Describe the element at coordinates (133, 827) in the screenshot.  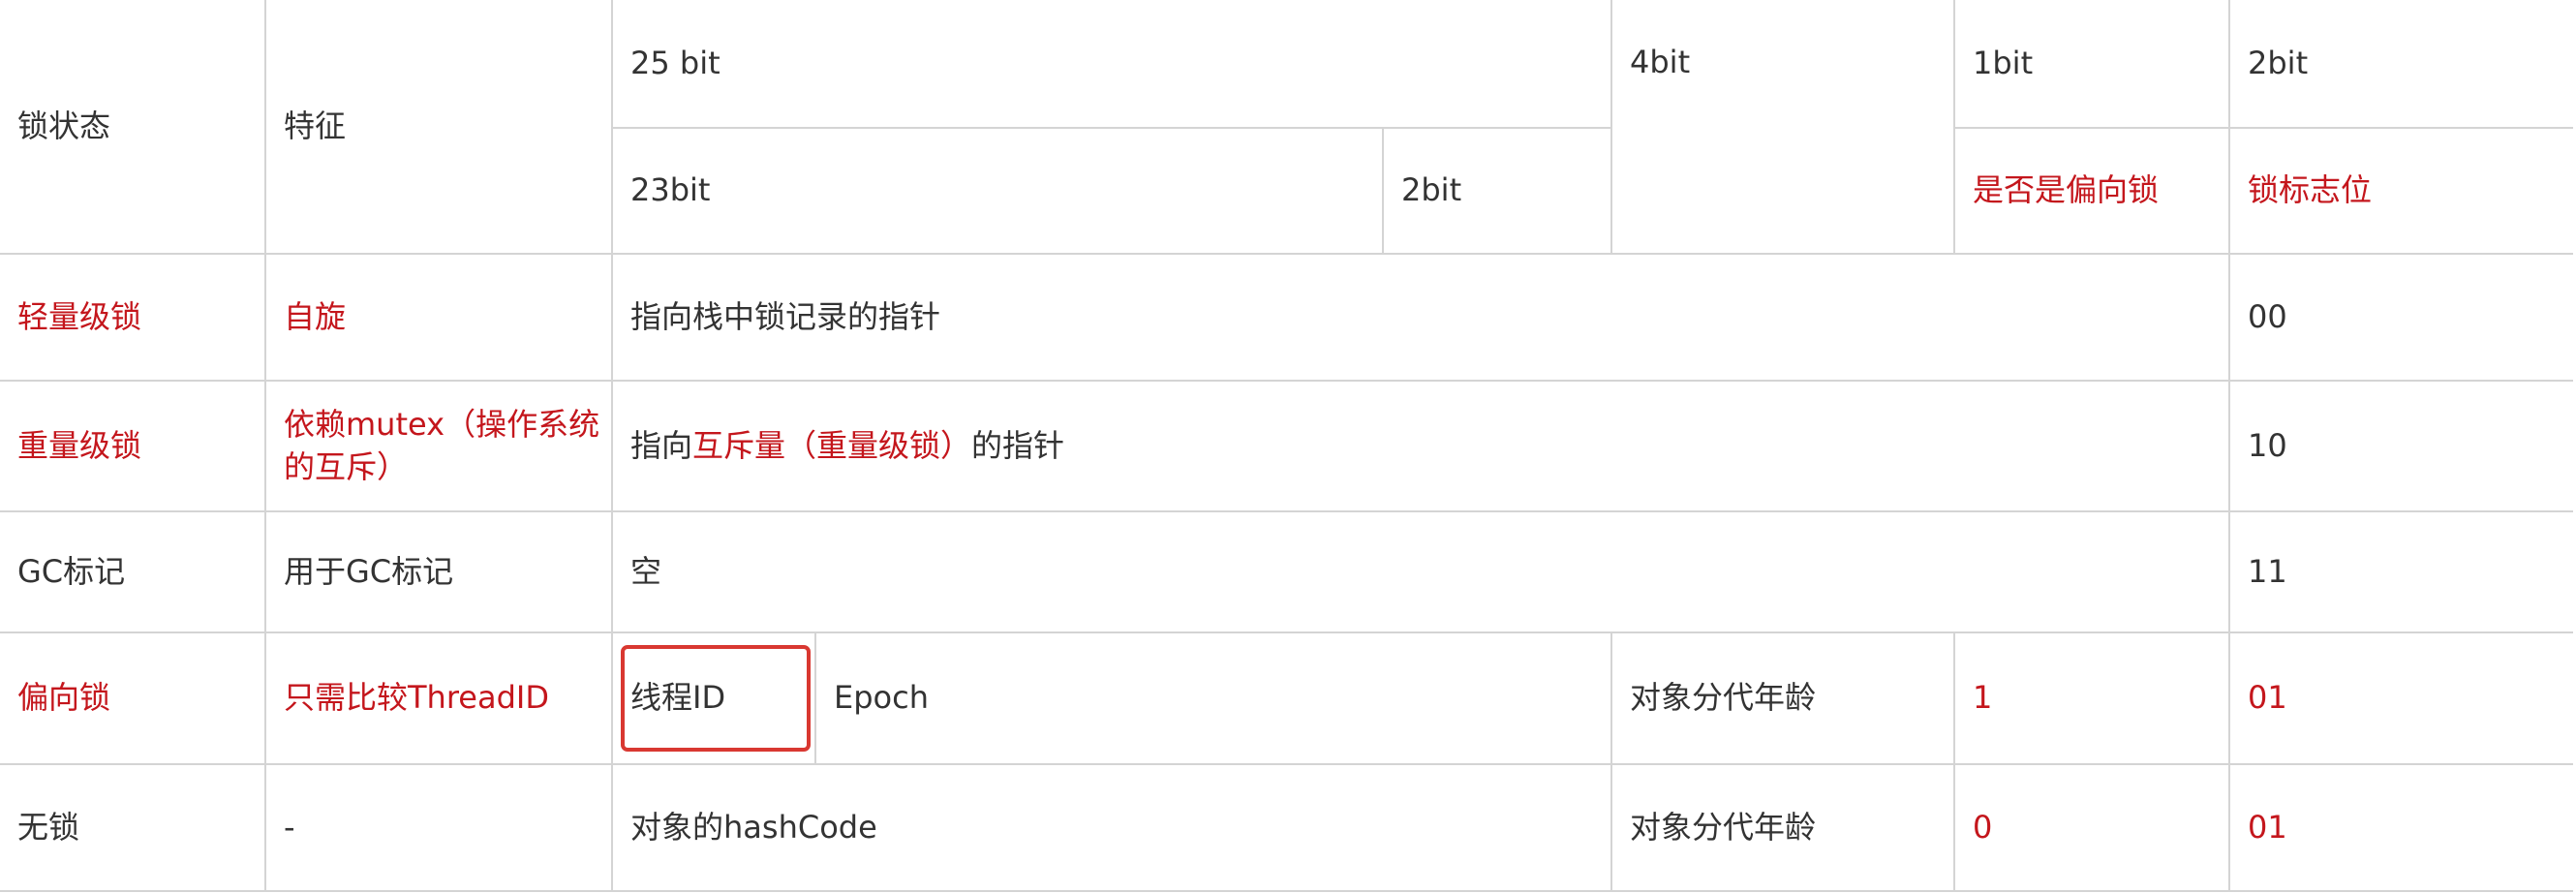
I see `unlocked-state: 无锁` at that location.